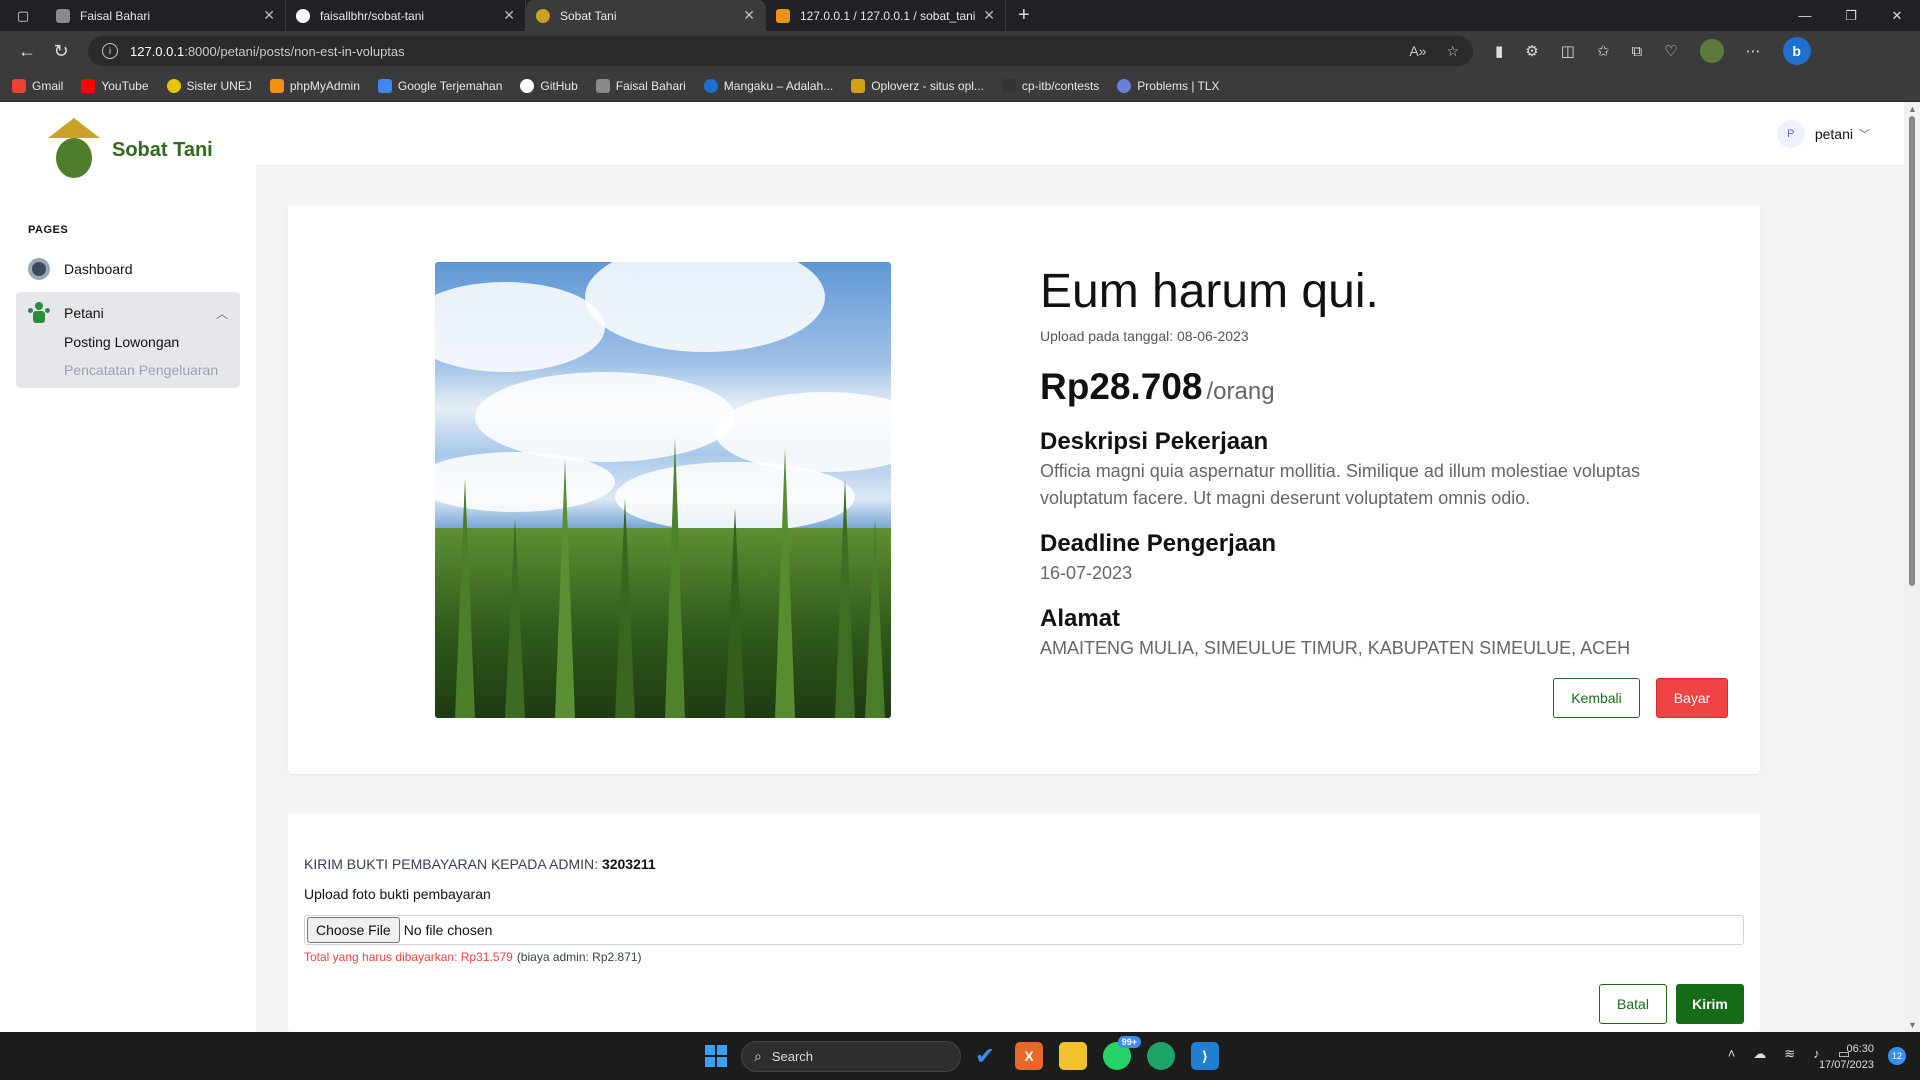 The width and height of the screenshot is (1920, 1080). I want to click on sidebar-item-label: Petani, so click(84, 313).